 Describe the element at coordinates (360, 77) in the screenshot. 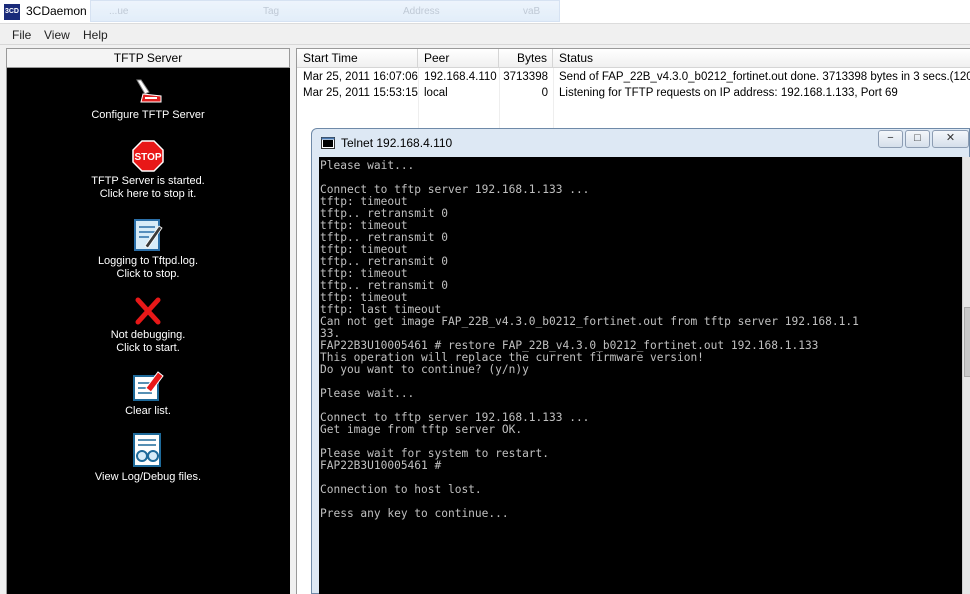

I see `cell-start-time: Mar 25, 2011 16:07:06` at that location.